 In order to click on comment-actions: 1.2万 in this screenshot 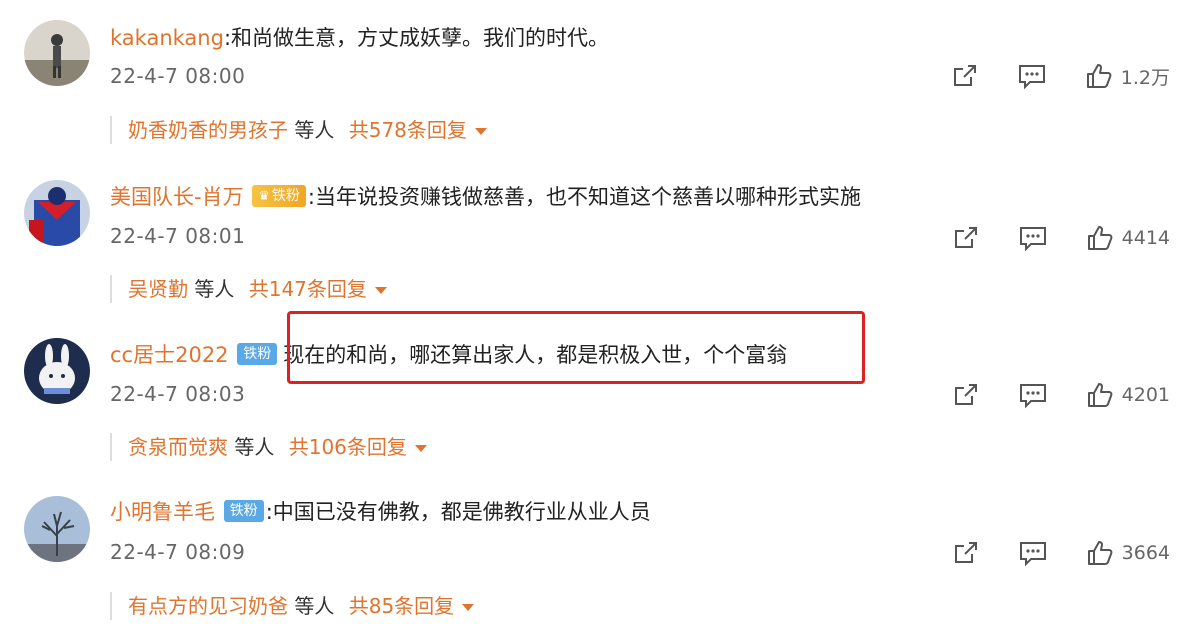, I will do `click(1041, 76)`.